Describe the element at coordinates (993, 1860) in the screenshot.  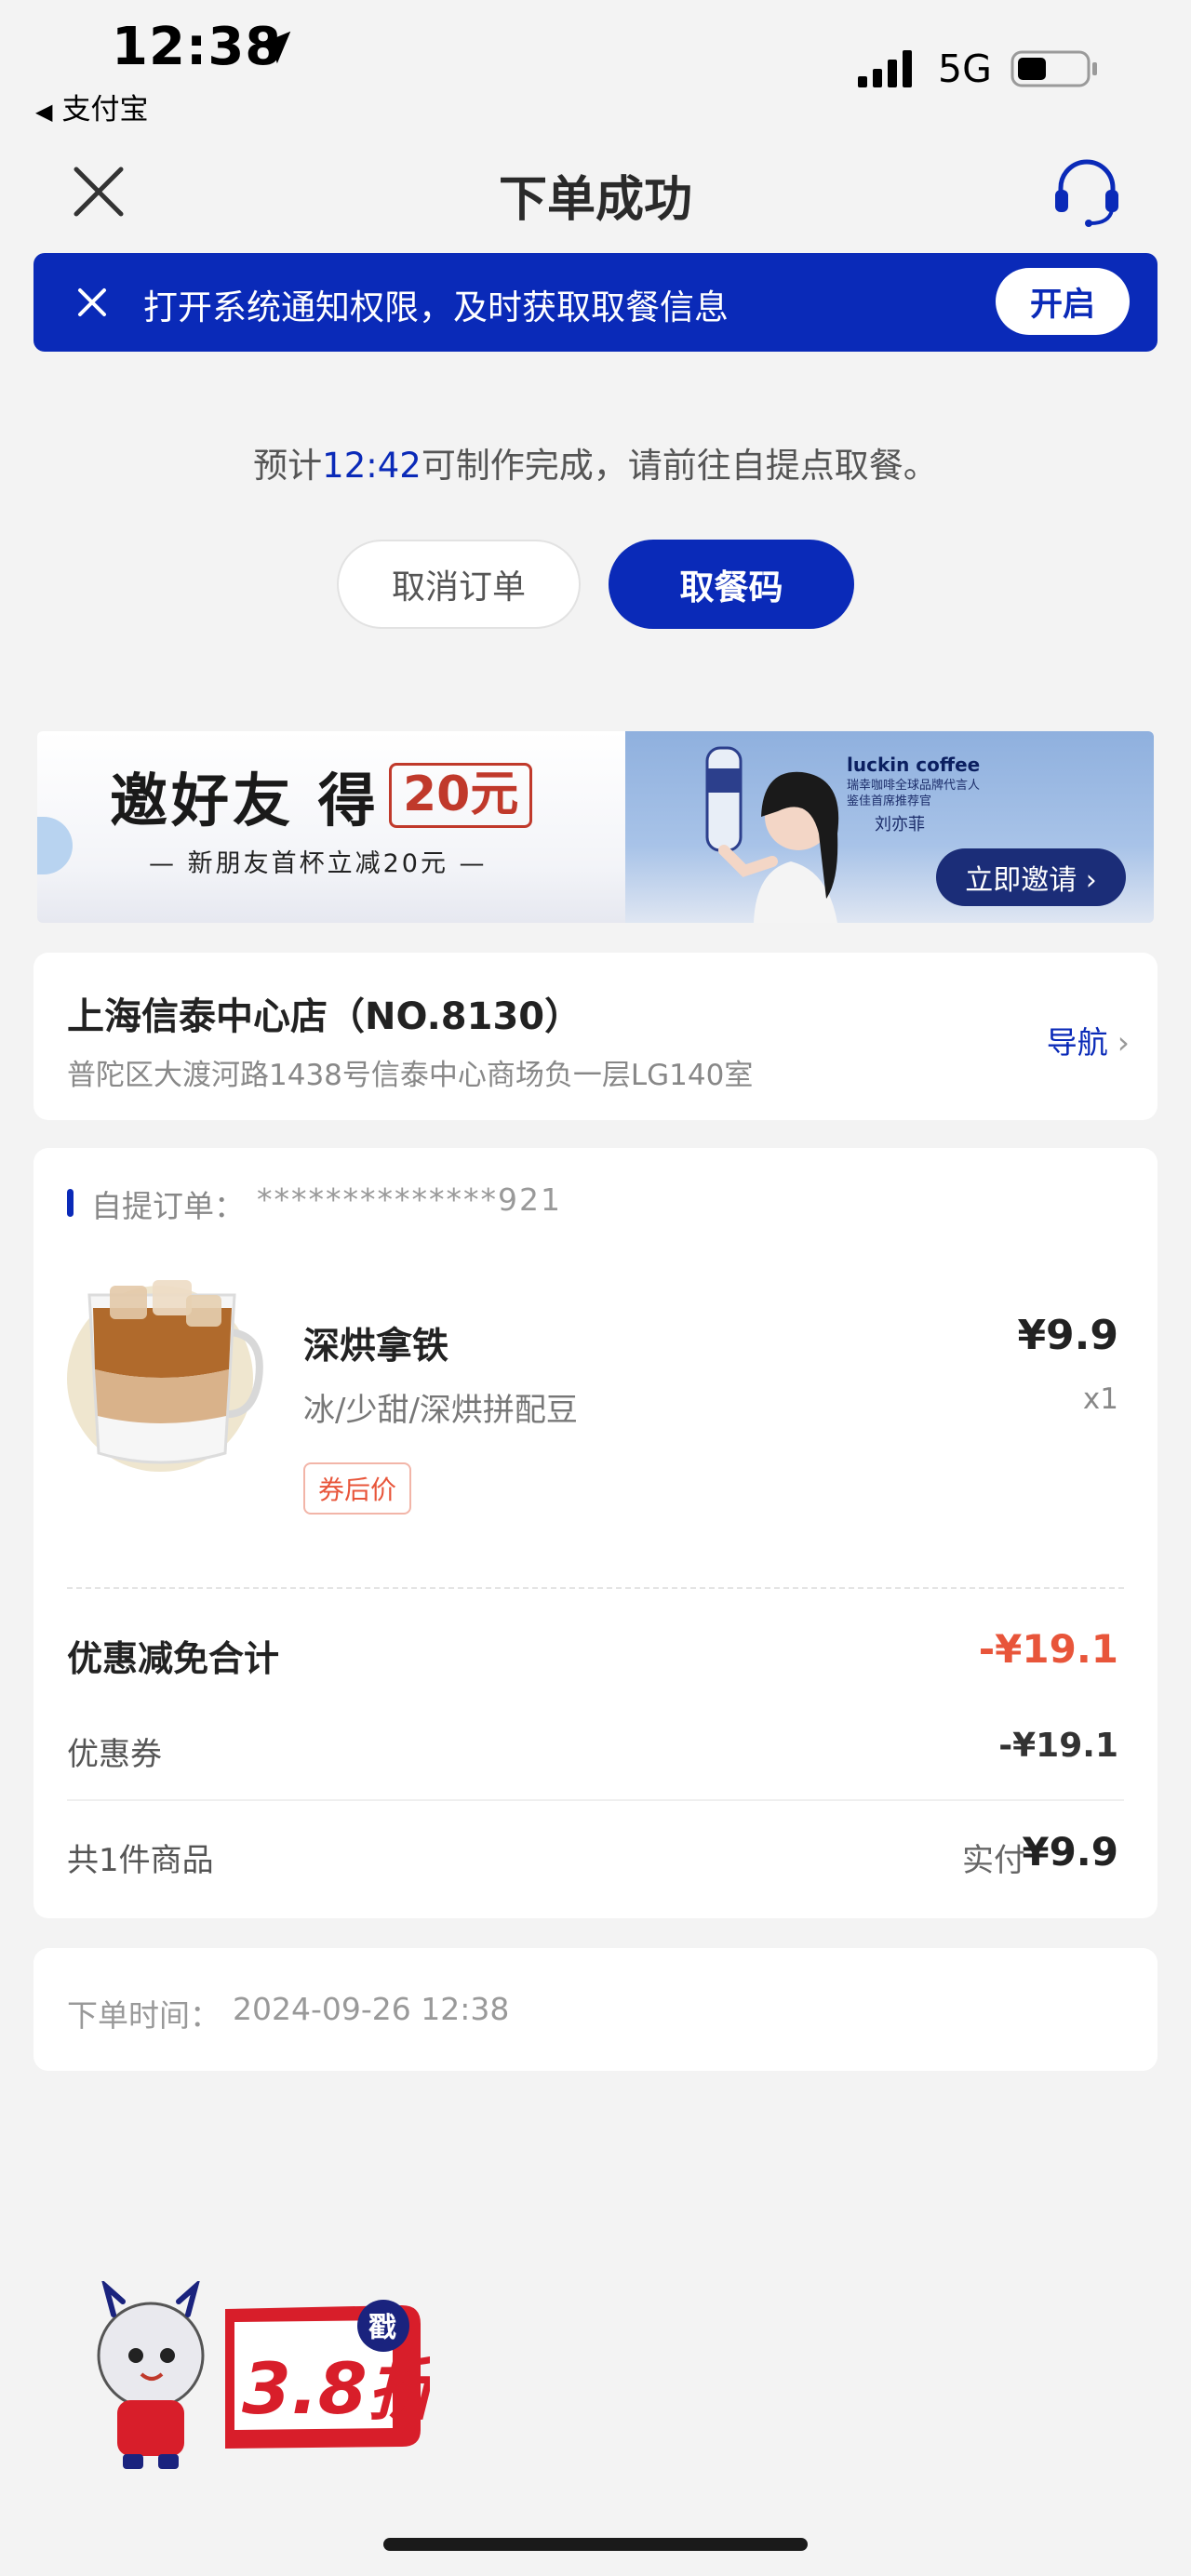
I see `paid-label: 实付` at that location.